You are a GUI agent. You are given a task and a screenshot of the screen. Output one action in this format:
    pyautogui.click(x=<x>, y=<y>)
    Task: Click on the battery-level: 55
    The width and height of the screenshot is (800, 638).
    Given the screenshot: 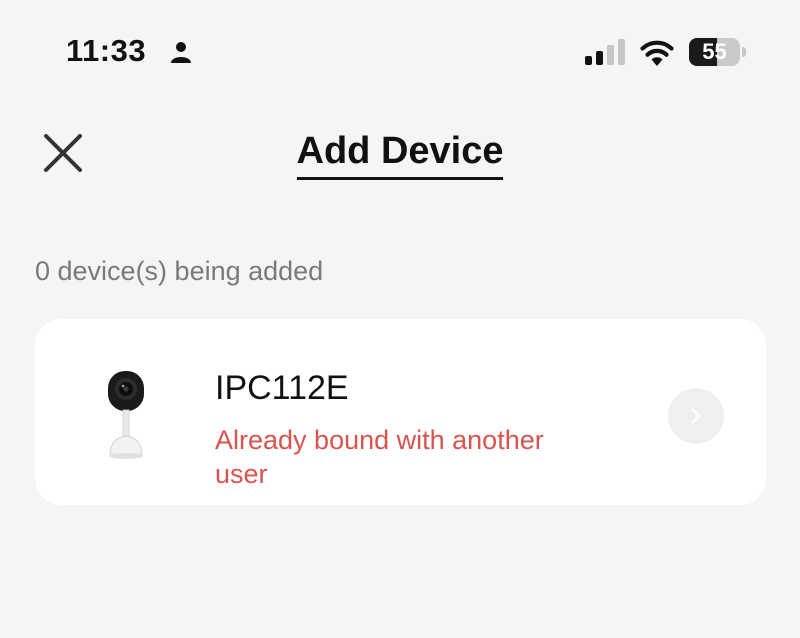 What is the action you would take?
    pyautogui.click(x=714, y=51)
    